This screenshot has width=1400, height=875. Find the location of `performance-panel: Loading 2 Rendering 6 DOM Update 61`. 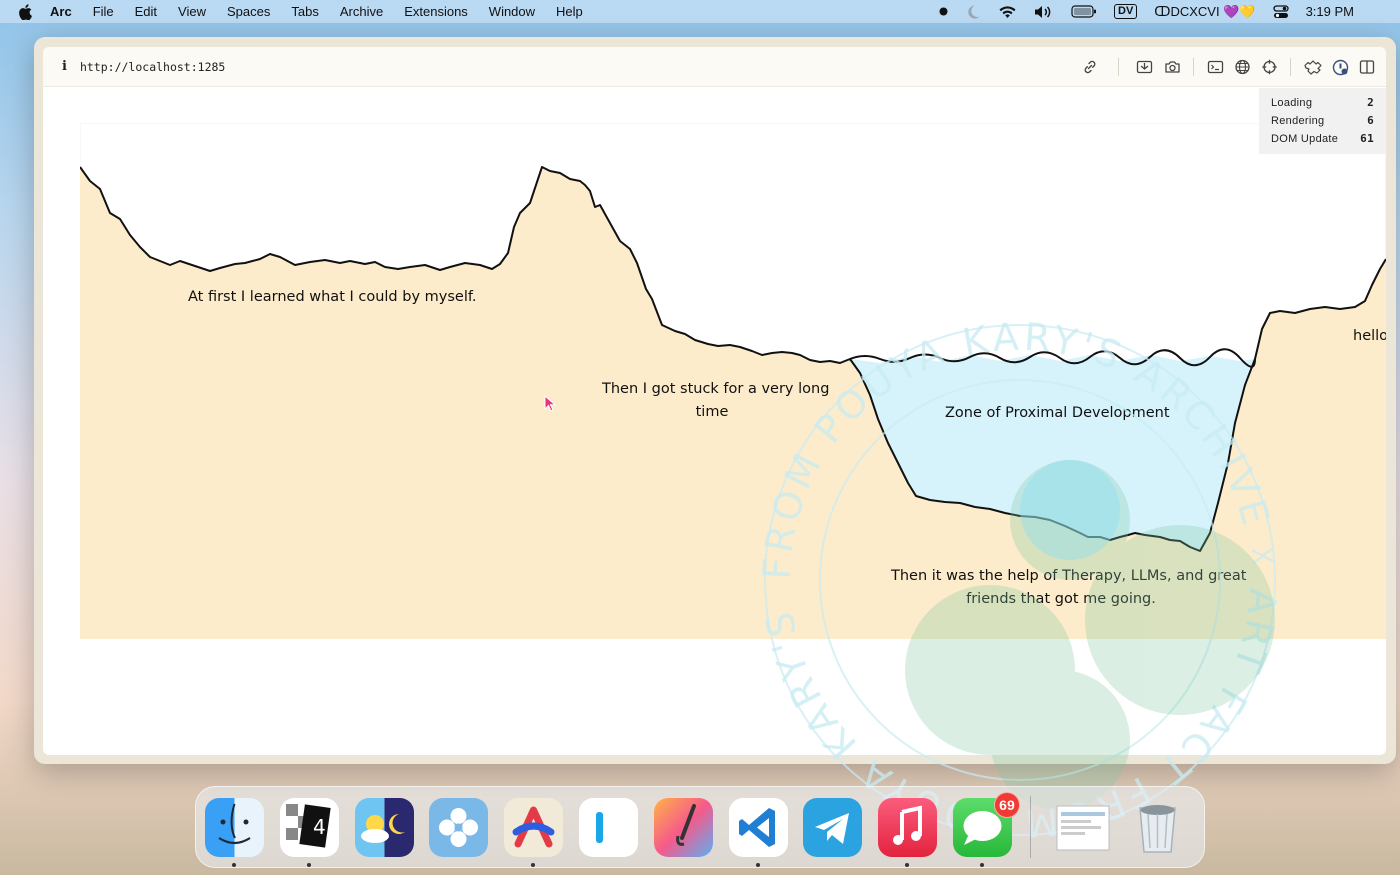

performance-panel: Loading 2 Rendering 6 DOM Update 61 is located at coordinates (1322, 121).